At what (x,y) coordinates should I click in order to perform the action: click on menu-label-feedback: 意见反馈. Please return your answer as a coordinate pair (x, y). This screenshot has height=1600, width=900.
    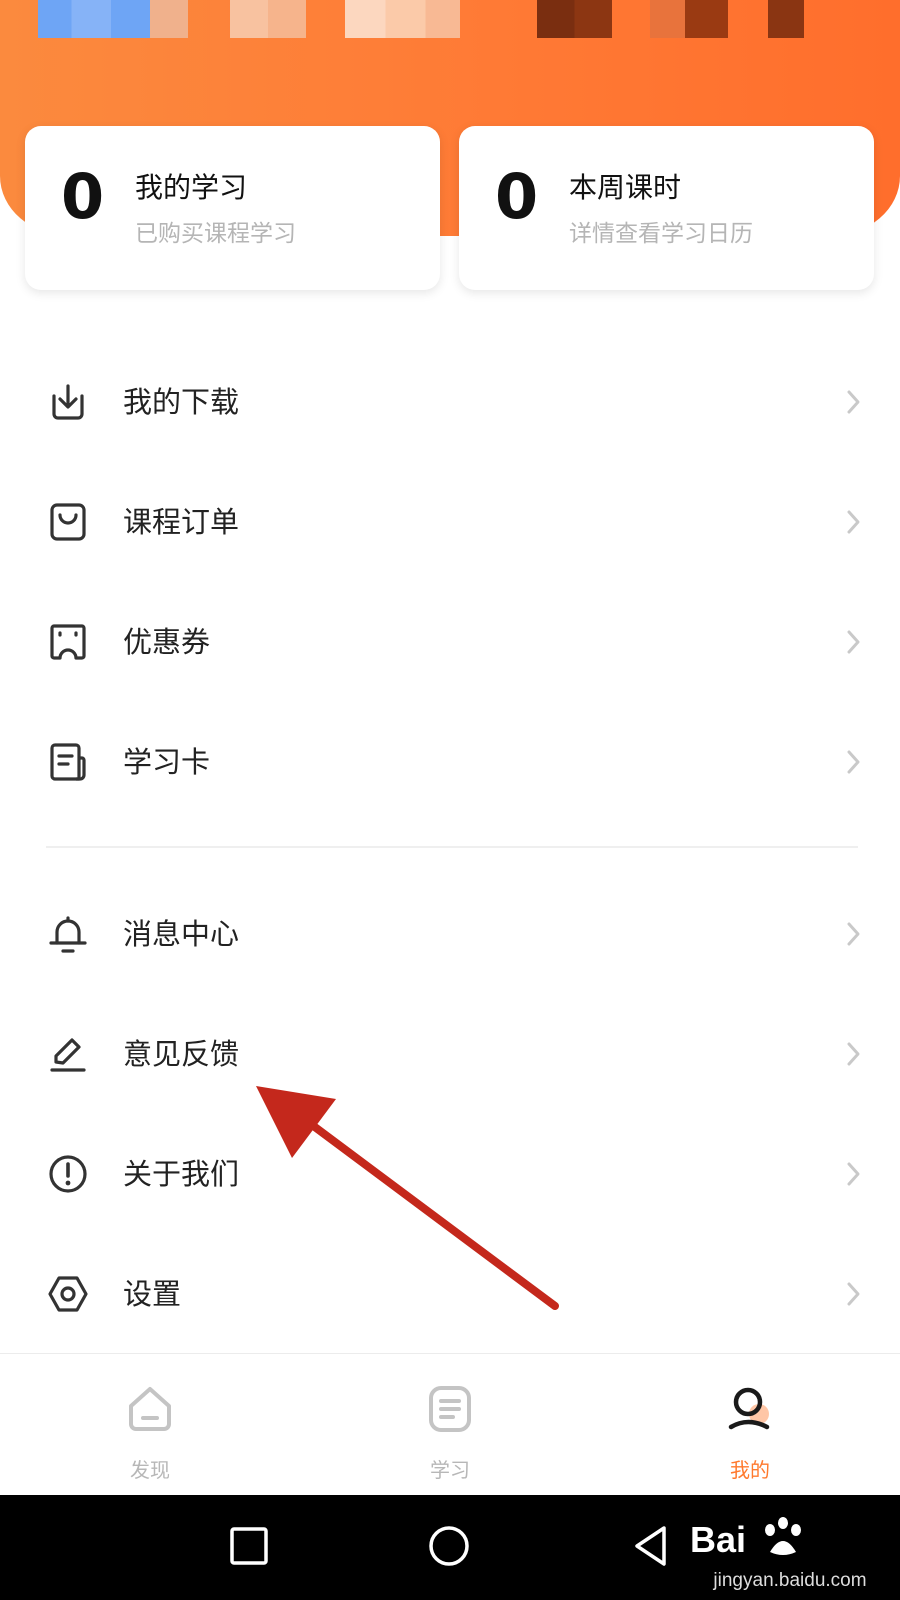
    Looking at the image, I should click on (181, 1054).